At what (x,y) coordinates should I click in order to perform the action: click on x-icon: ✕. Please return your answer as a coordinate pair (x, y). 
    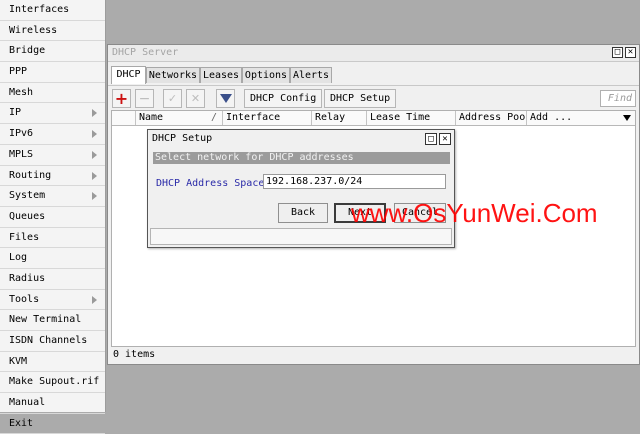
    Looking at the image, I should click on (195, 98).